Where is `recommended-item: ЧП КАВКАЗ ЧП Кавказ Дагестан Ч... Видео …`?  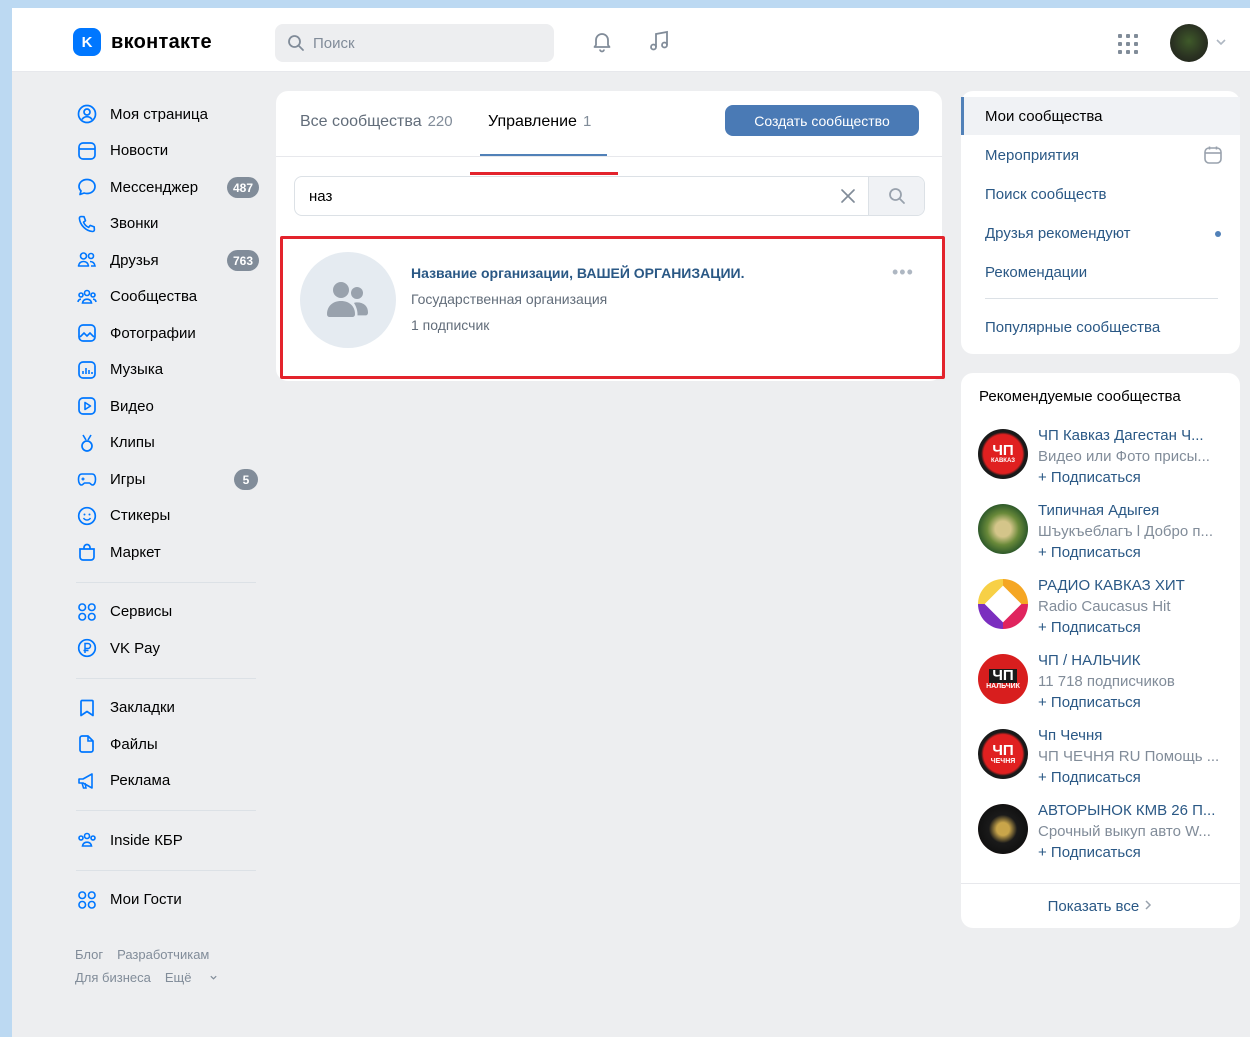 recommended-item: ЧП КАВКАЗ ЧП Кавказ Дагестан Ч... Видео … is located at coordinates (1103, 463).